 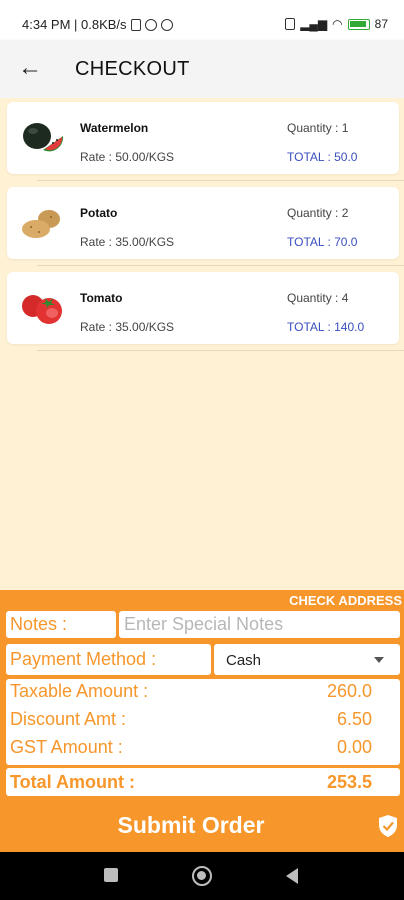 I want to click on chevron-down-icon, so click(x=379, y=660).